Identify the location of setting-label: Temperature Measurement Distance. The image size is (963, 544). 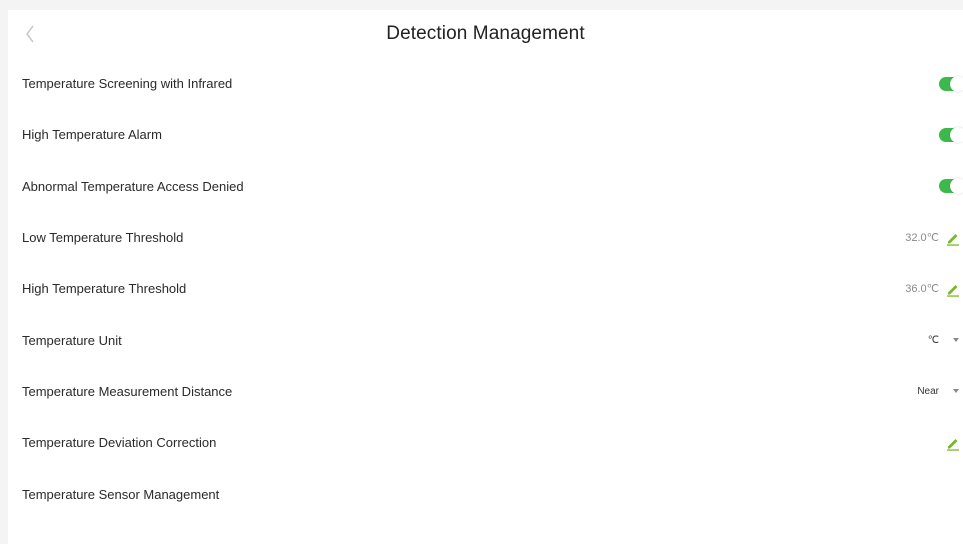
(127, 391).